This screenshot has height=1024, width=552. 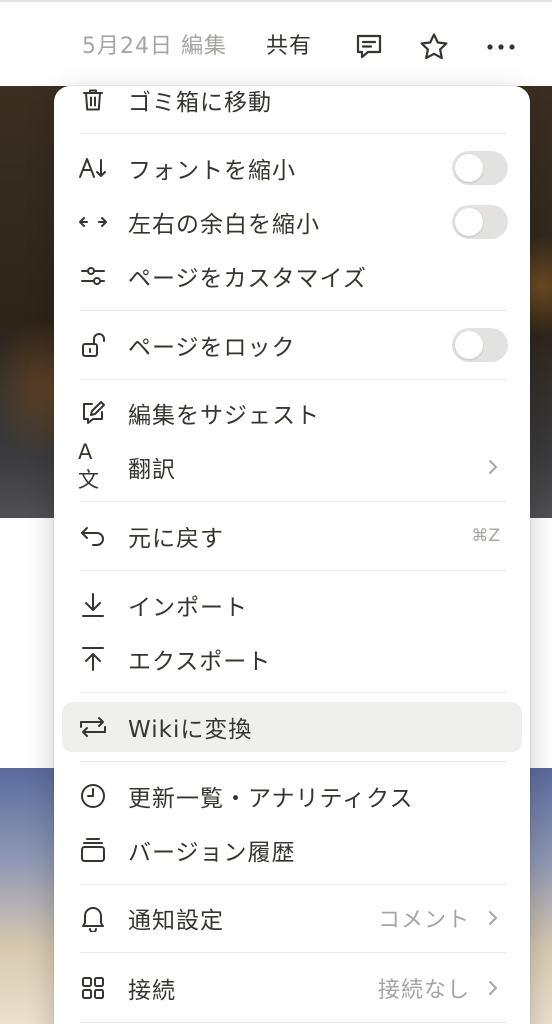 I want to click on menu-item-trash: ゴミ箱に移動, so click(x=292, y=100).